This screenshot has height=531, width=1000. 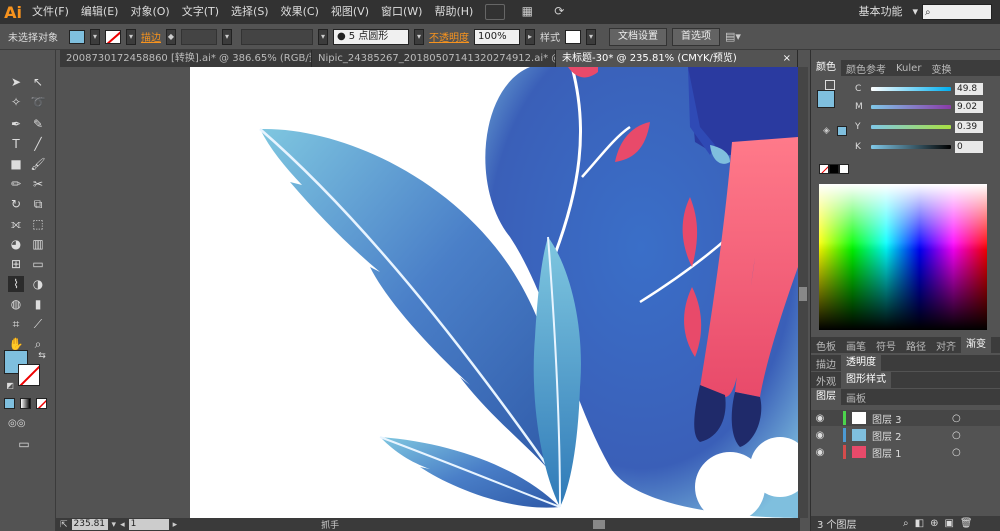 What do you see at coordinates (495, 12) in the screenshot?
I see `bridge-icon` at bounding box center [495, 12].